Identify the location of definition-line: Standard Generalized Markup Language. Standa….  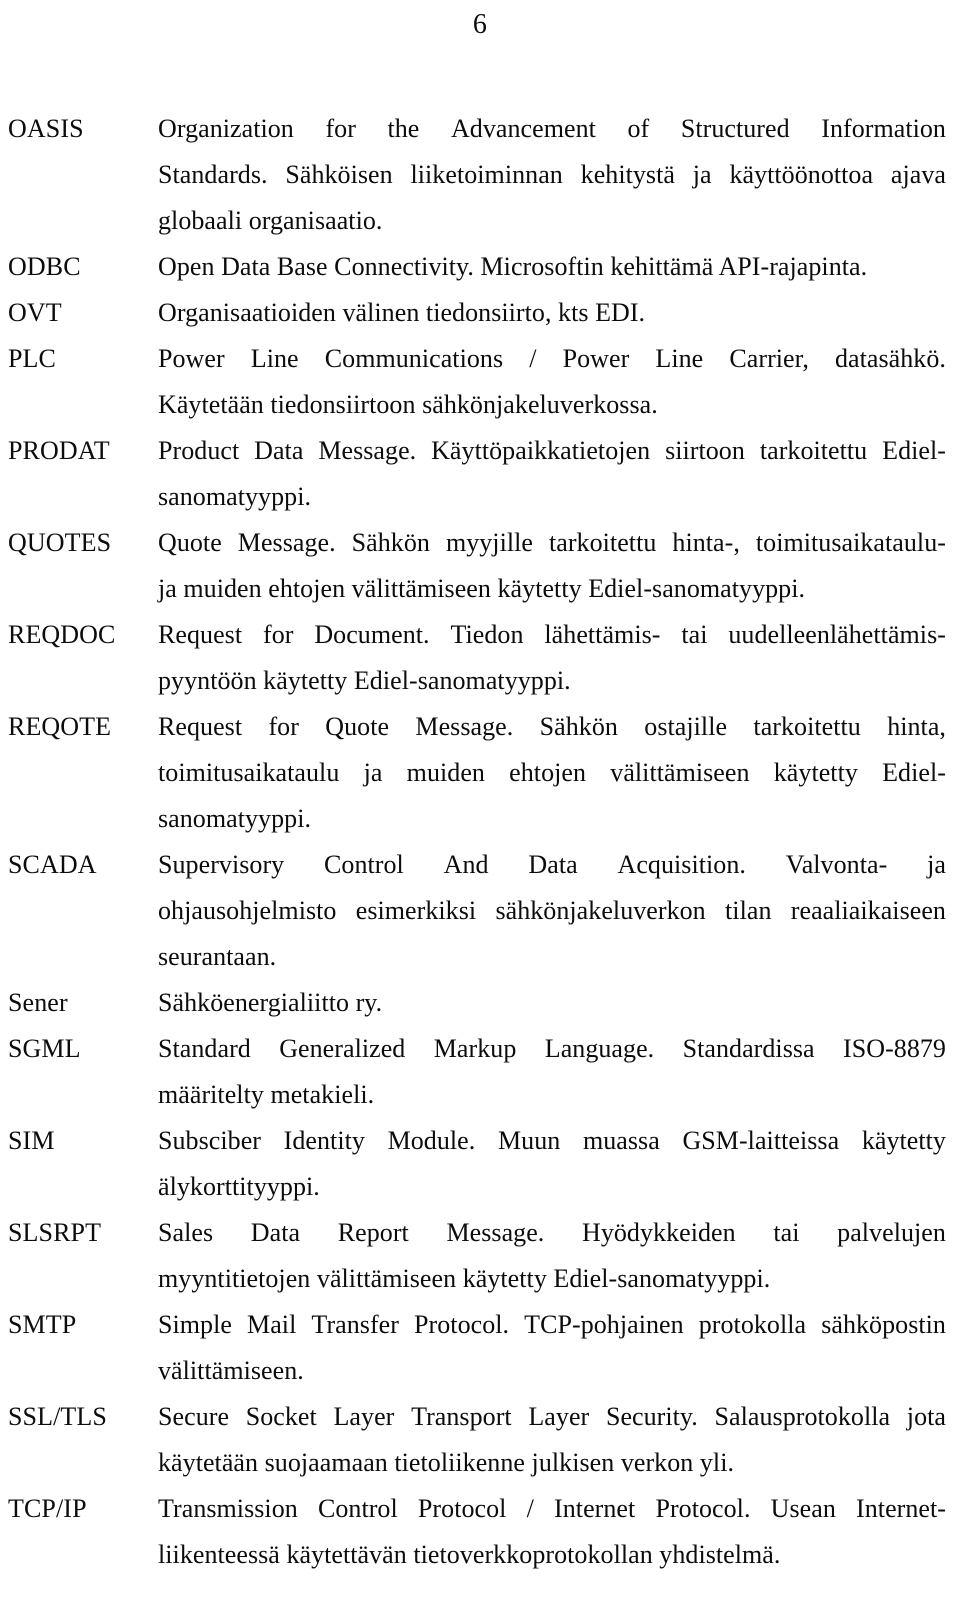
(552, 1048).